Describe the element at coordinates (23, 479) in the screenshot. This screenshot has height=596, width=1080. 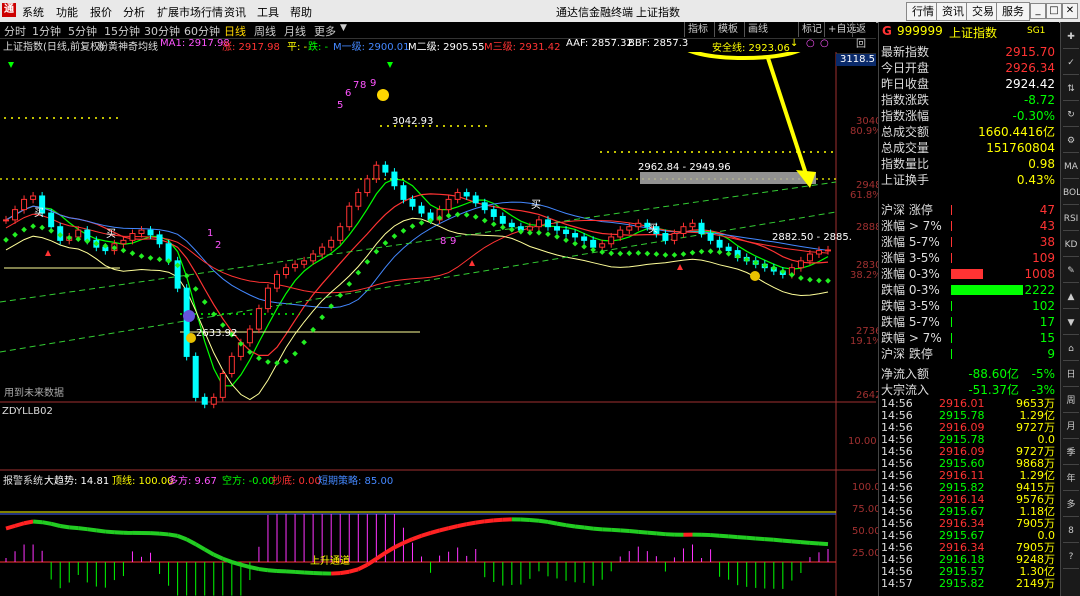
I see `sub2-name: 报警系统` at that location.